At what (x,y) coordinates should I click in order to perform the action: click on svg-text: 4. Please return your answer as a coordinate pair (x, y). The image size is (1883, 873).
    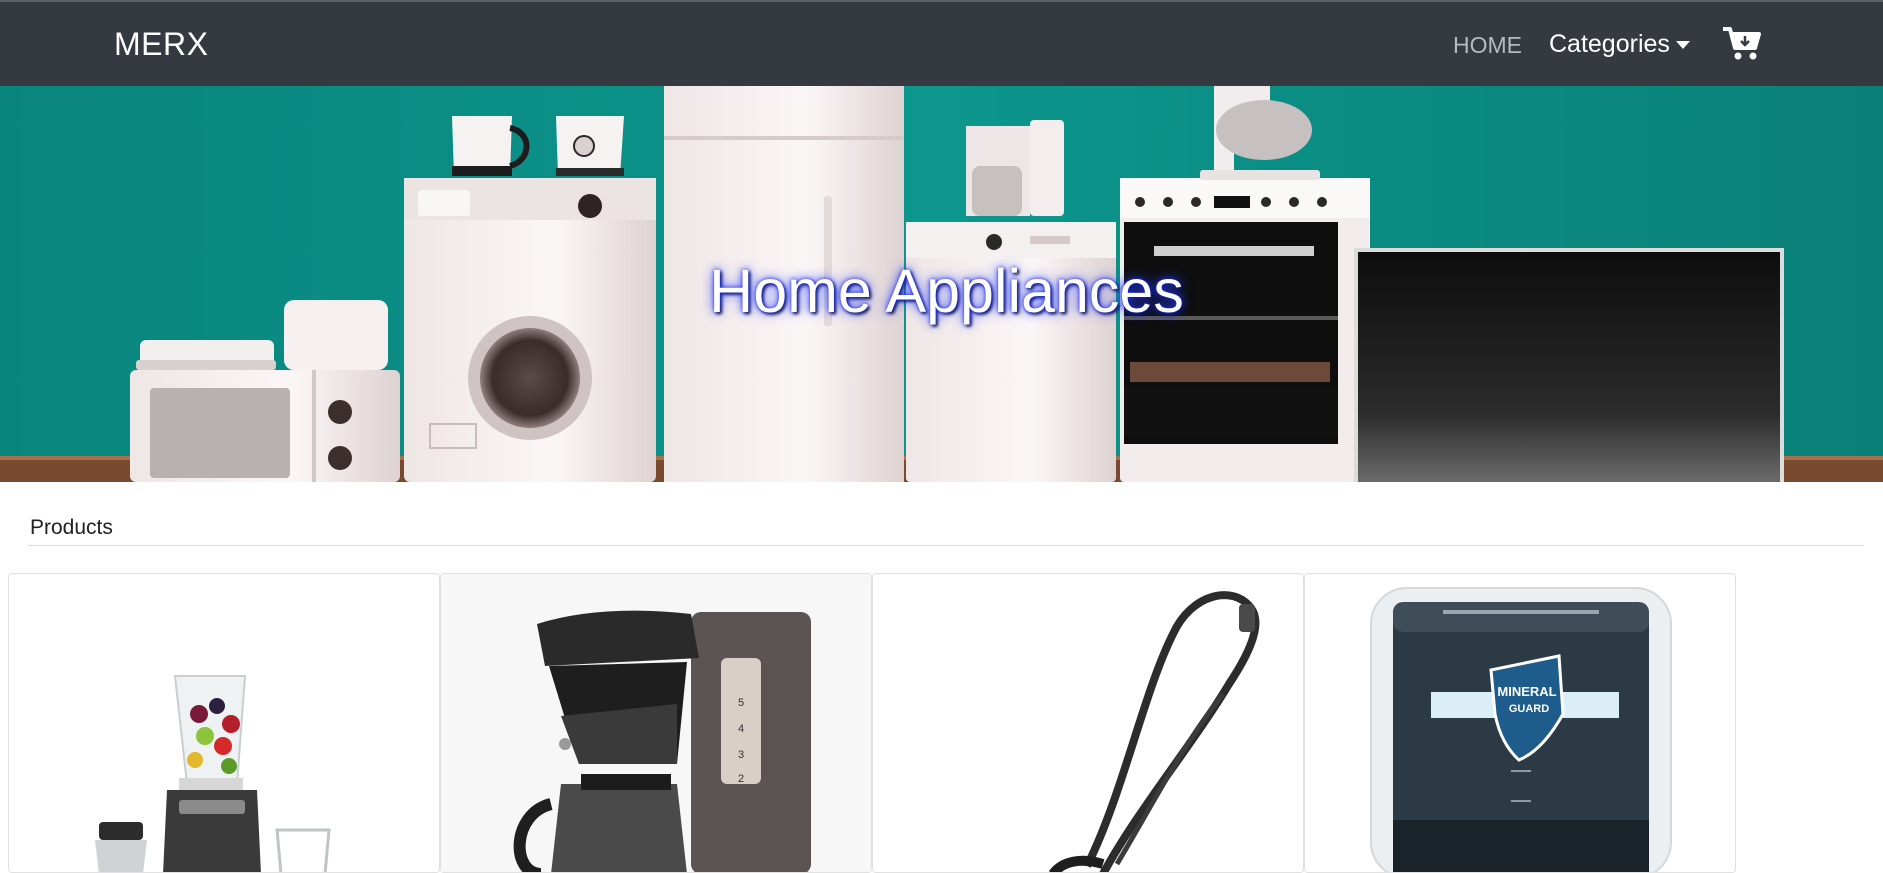
    Looking at the image, I should click on (741, 729).